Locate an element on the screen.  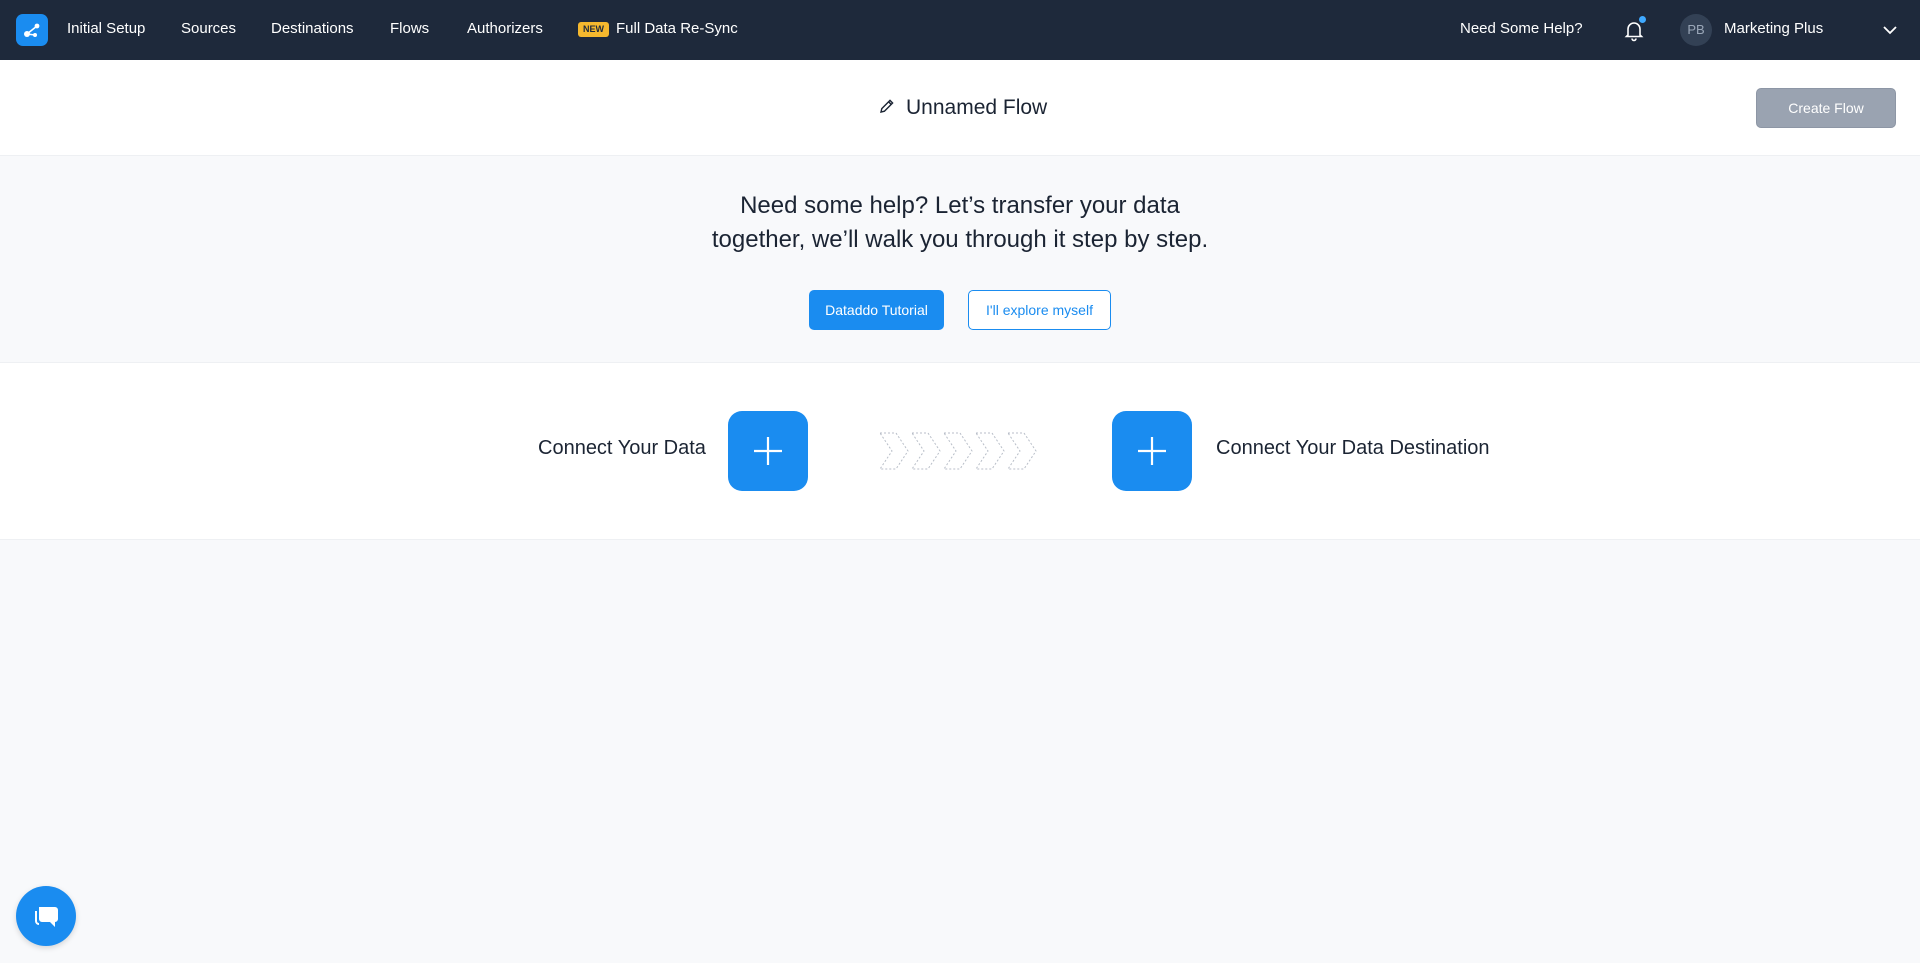
connect-destination-label: Connect Your Data Destination is located at coordinates (1353, 448).